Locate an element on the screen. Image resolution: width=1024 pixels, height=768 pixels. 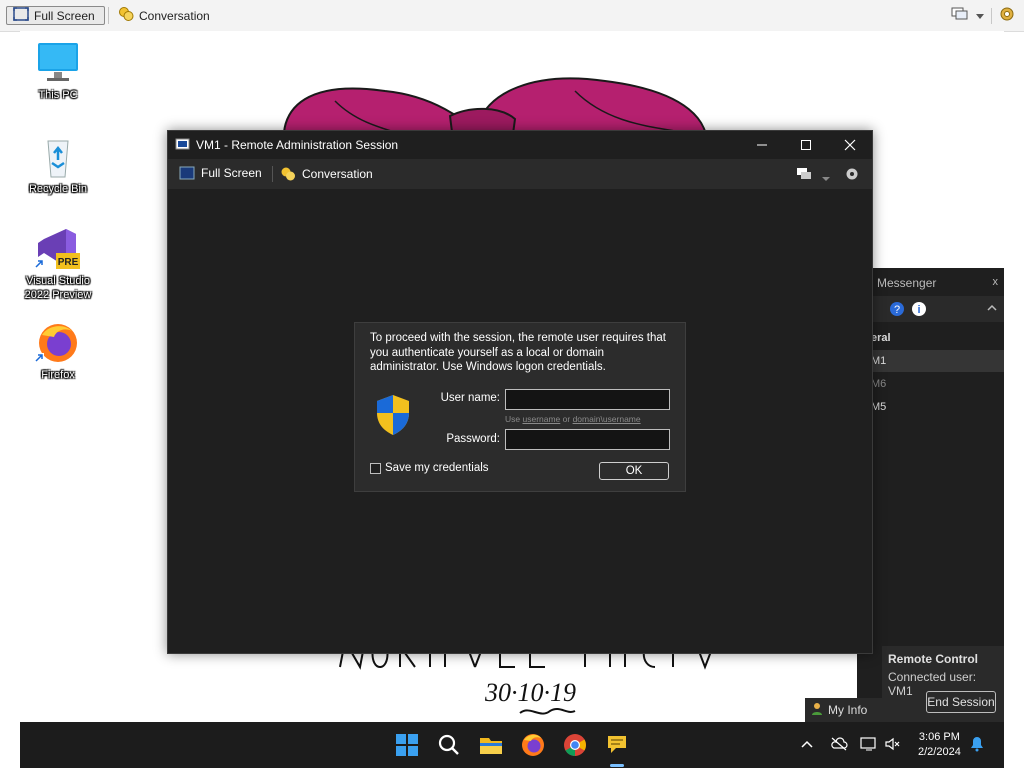
session-fullscreen-label: Full Screen is located at coordinates (231, 173).